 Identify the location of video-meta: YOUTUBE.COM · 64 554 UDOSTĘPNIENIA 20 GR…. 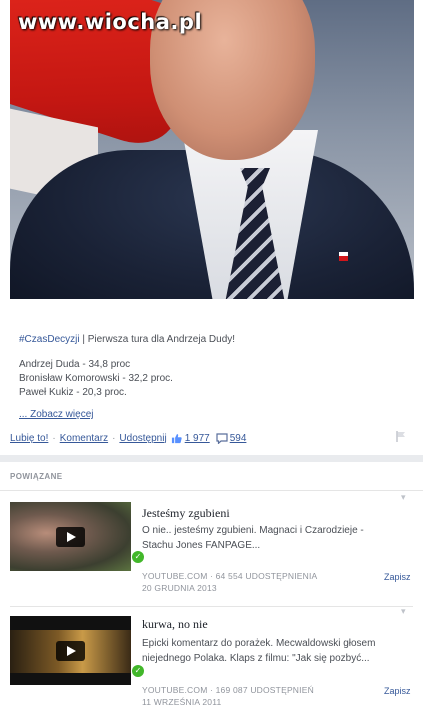
(229, 582).